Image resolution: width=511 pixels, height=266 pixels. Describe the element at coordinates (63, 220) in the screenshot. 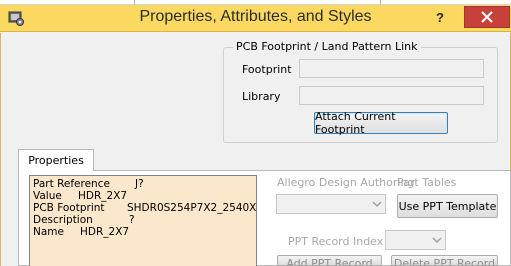

I see `property-name: Description` at that location.